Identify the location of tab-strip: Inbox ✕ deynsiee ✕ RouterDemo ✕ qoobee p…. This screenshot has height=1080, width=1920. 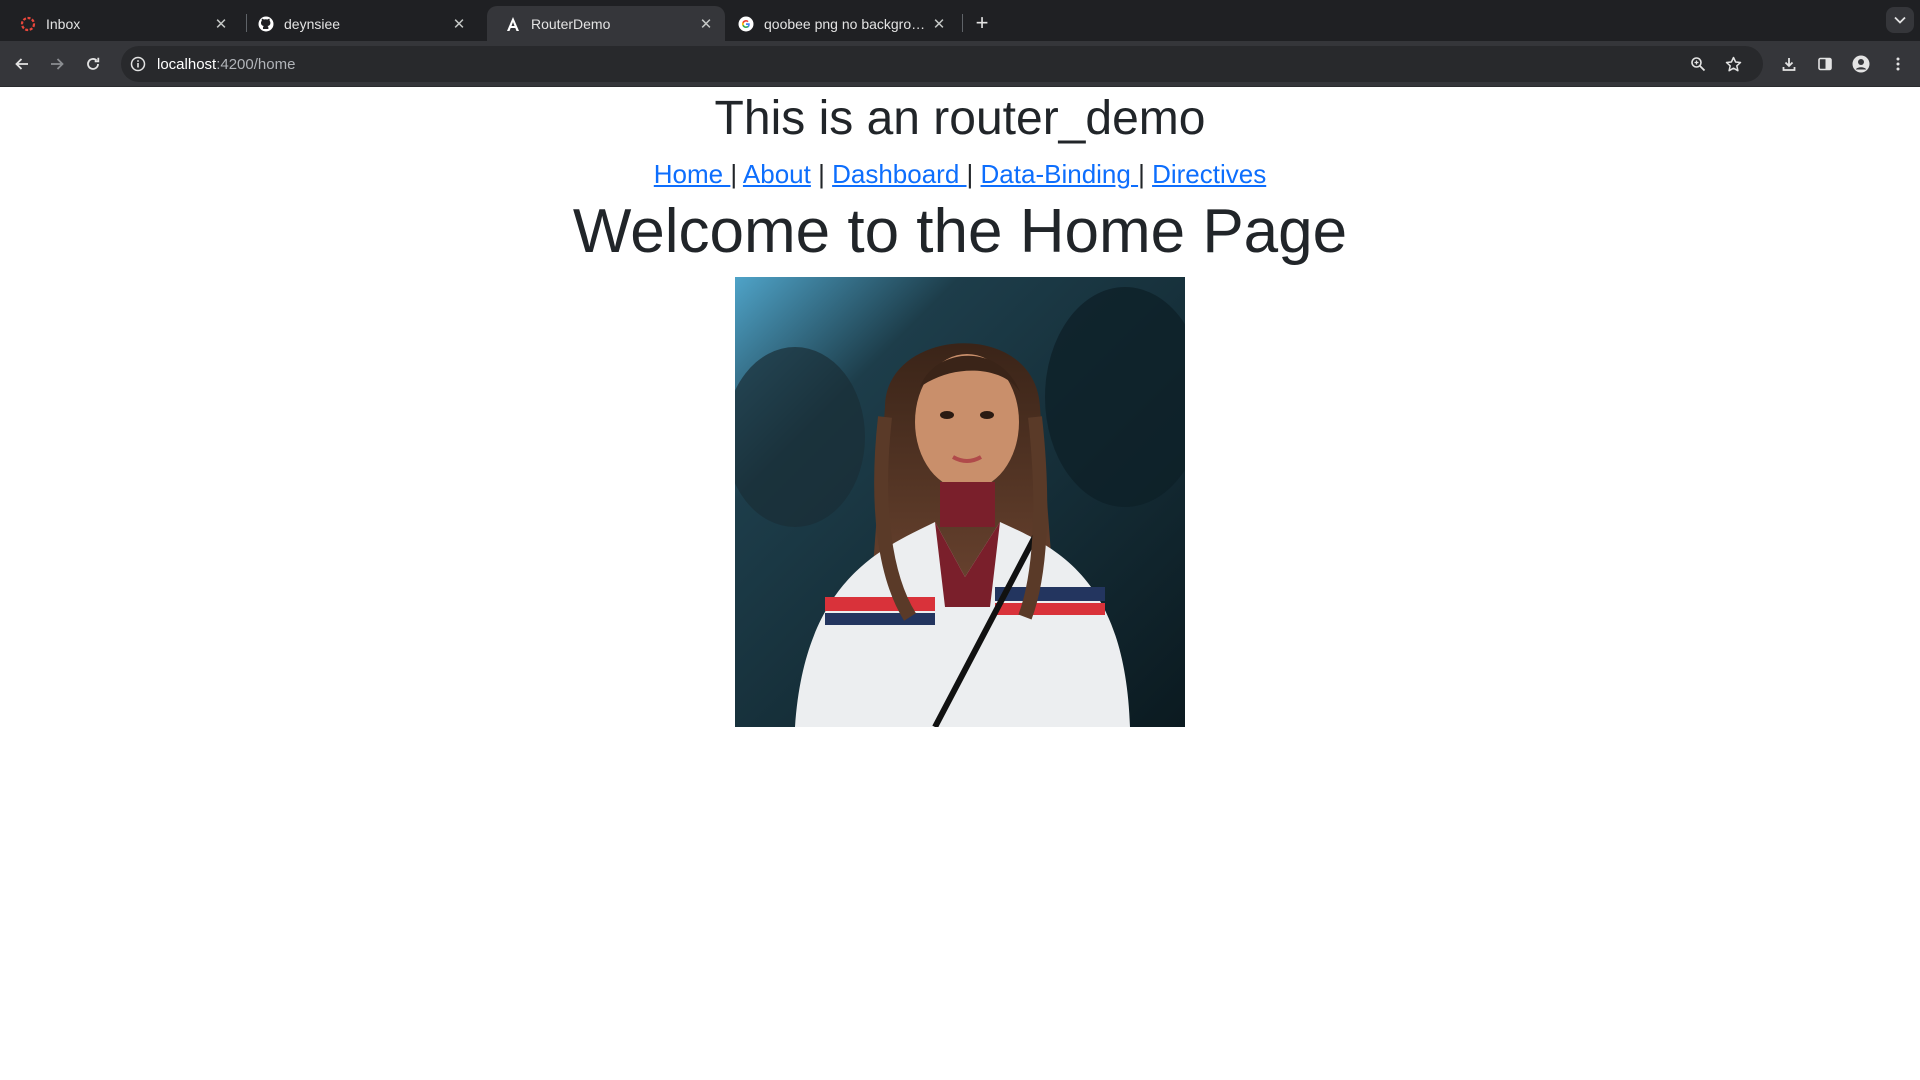
(960, 20).